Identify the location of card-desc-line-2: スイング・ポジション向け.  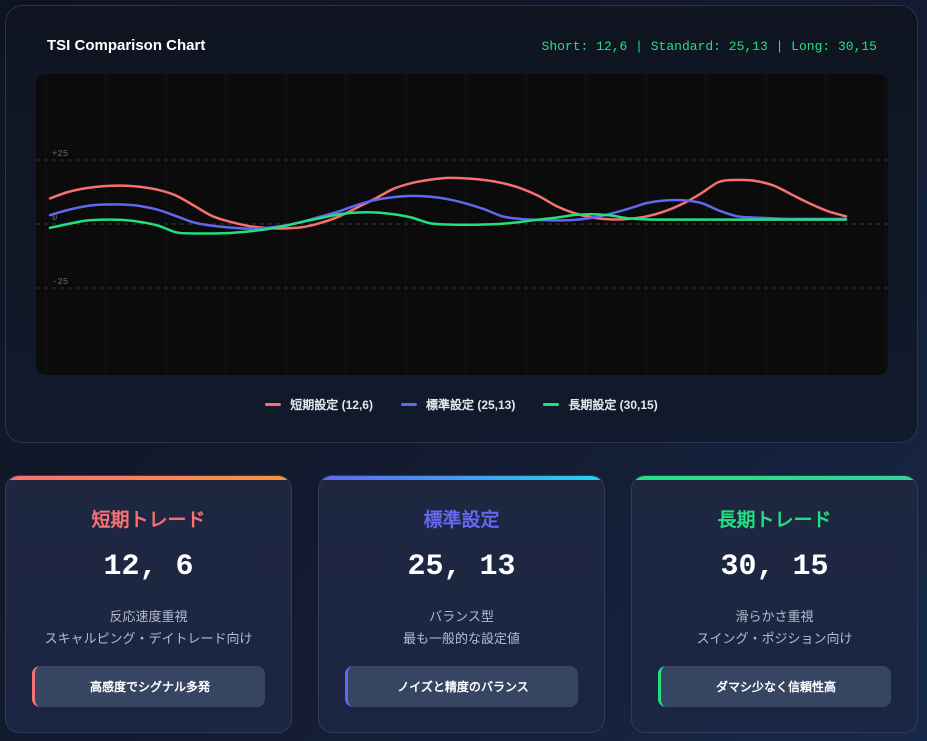
(774, 639).